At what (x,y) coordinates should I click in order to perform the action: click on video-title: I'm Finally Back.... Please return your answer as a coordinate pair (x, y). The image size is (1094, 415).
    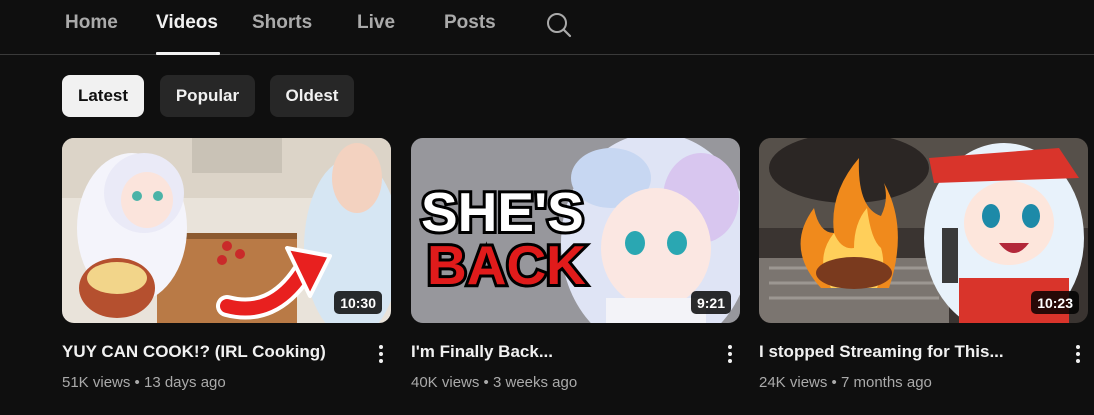
    Looking at the image, I should click on (561, 352).